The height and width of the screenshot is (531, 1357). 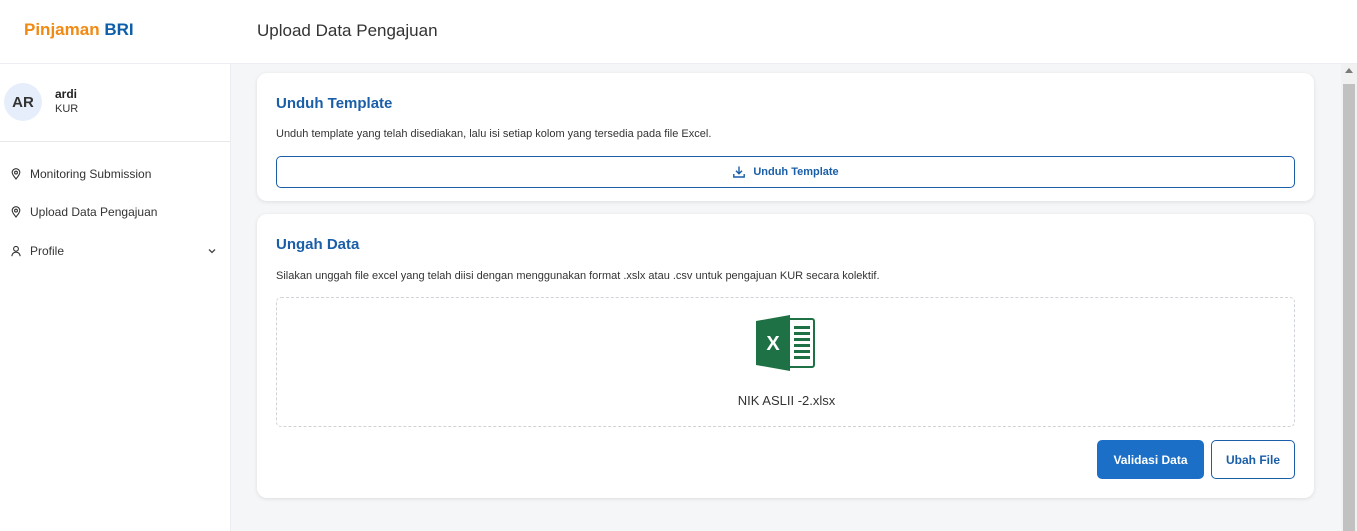 What do you see at coordinates (1349, 70) in the screenshot?
I see `scroll-up-arrow-icon` at bounding box center [1349, 70].